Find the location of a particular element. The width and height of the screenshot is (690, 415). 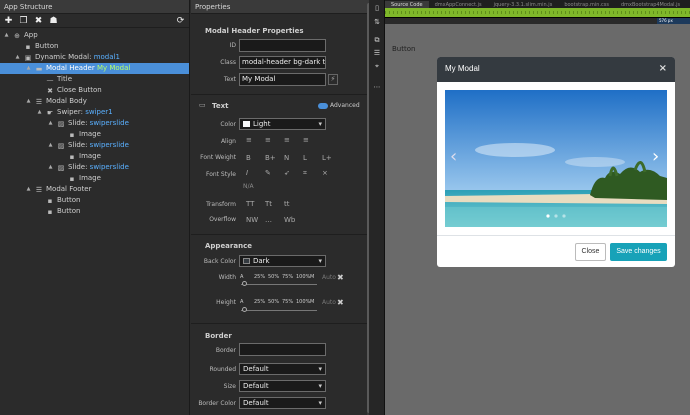

id-input is located at coordinates (282, 45).